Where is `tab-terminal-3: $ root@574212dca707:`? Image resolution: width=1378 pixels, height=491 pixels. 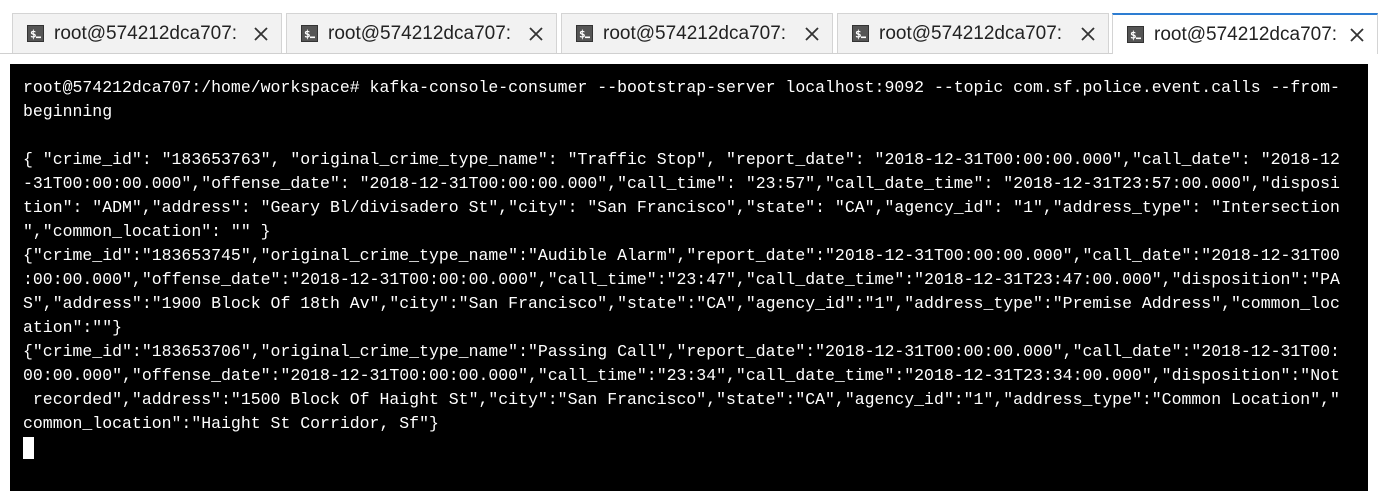 tab-terminal-3: $ root@574212dca707: is located at coordinates (697, 33).